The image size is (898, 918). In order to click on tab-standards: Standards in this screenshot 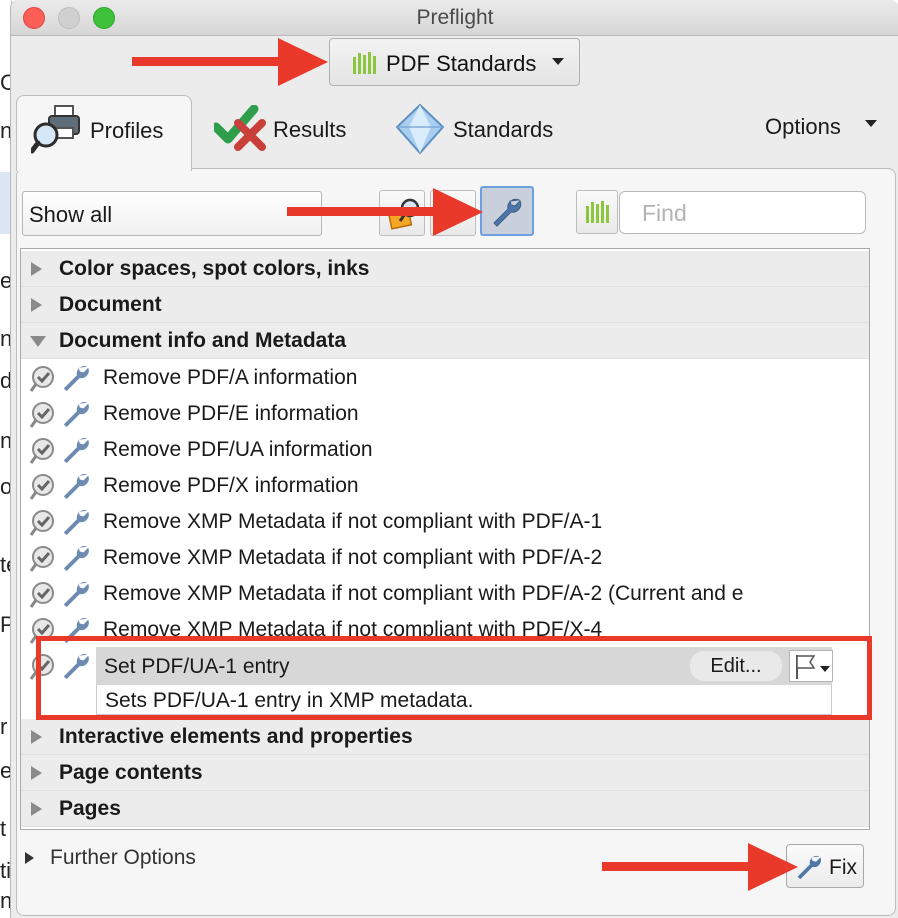, I will do `click(494, 133)`.